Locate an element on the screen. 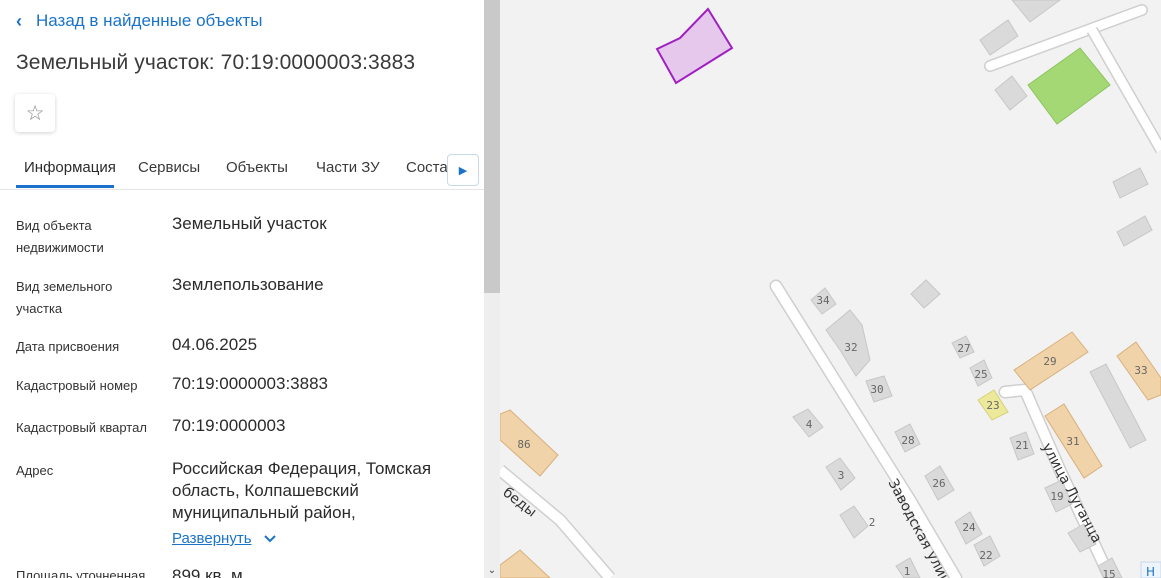 The height and width of the screenshot is (578, 1161). expand-address-link: Развернуть is located at coordinates (224, 538).